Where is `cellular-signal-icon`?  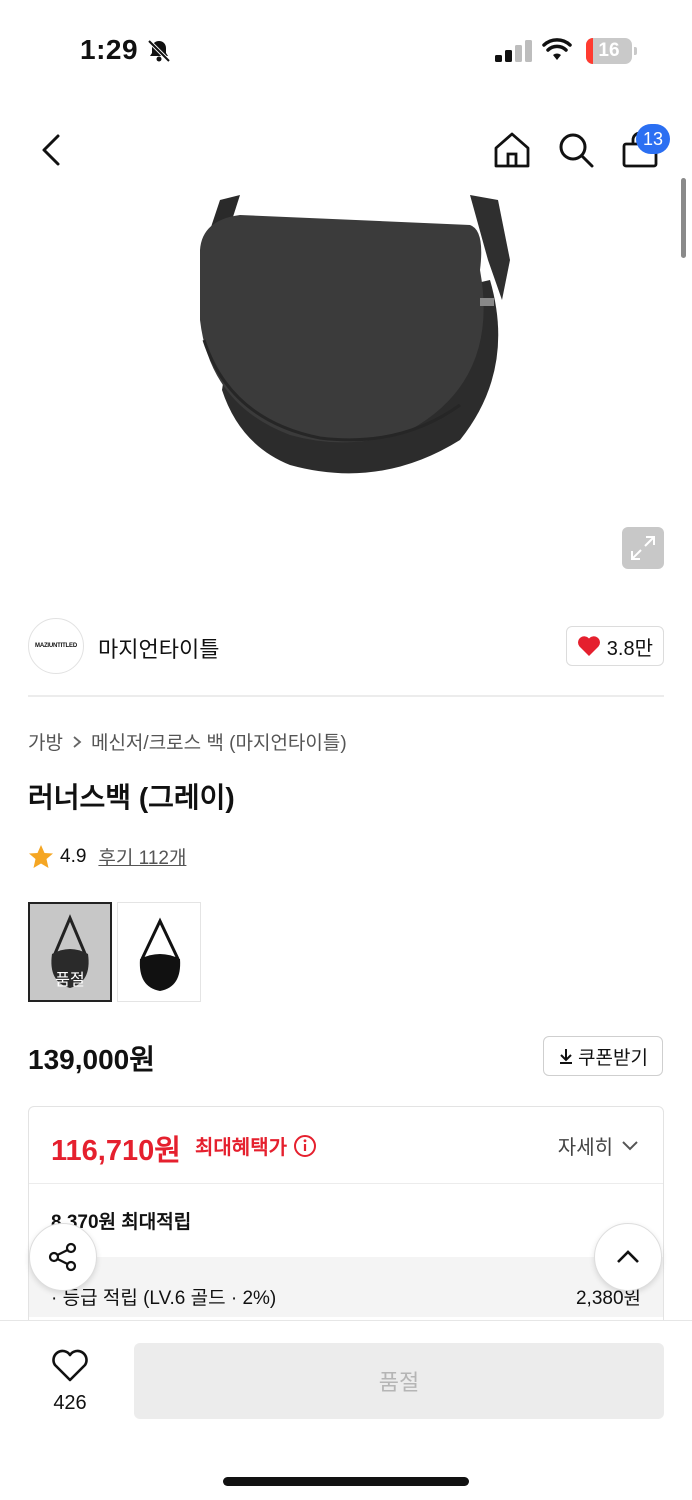 cellular-signal-icon is located at coordinates (513, 51).